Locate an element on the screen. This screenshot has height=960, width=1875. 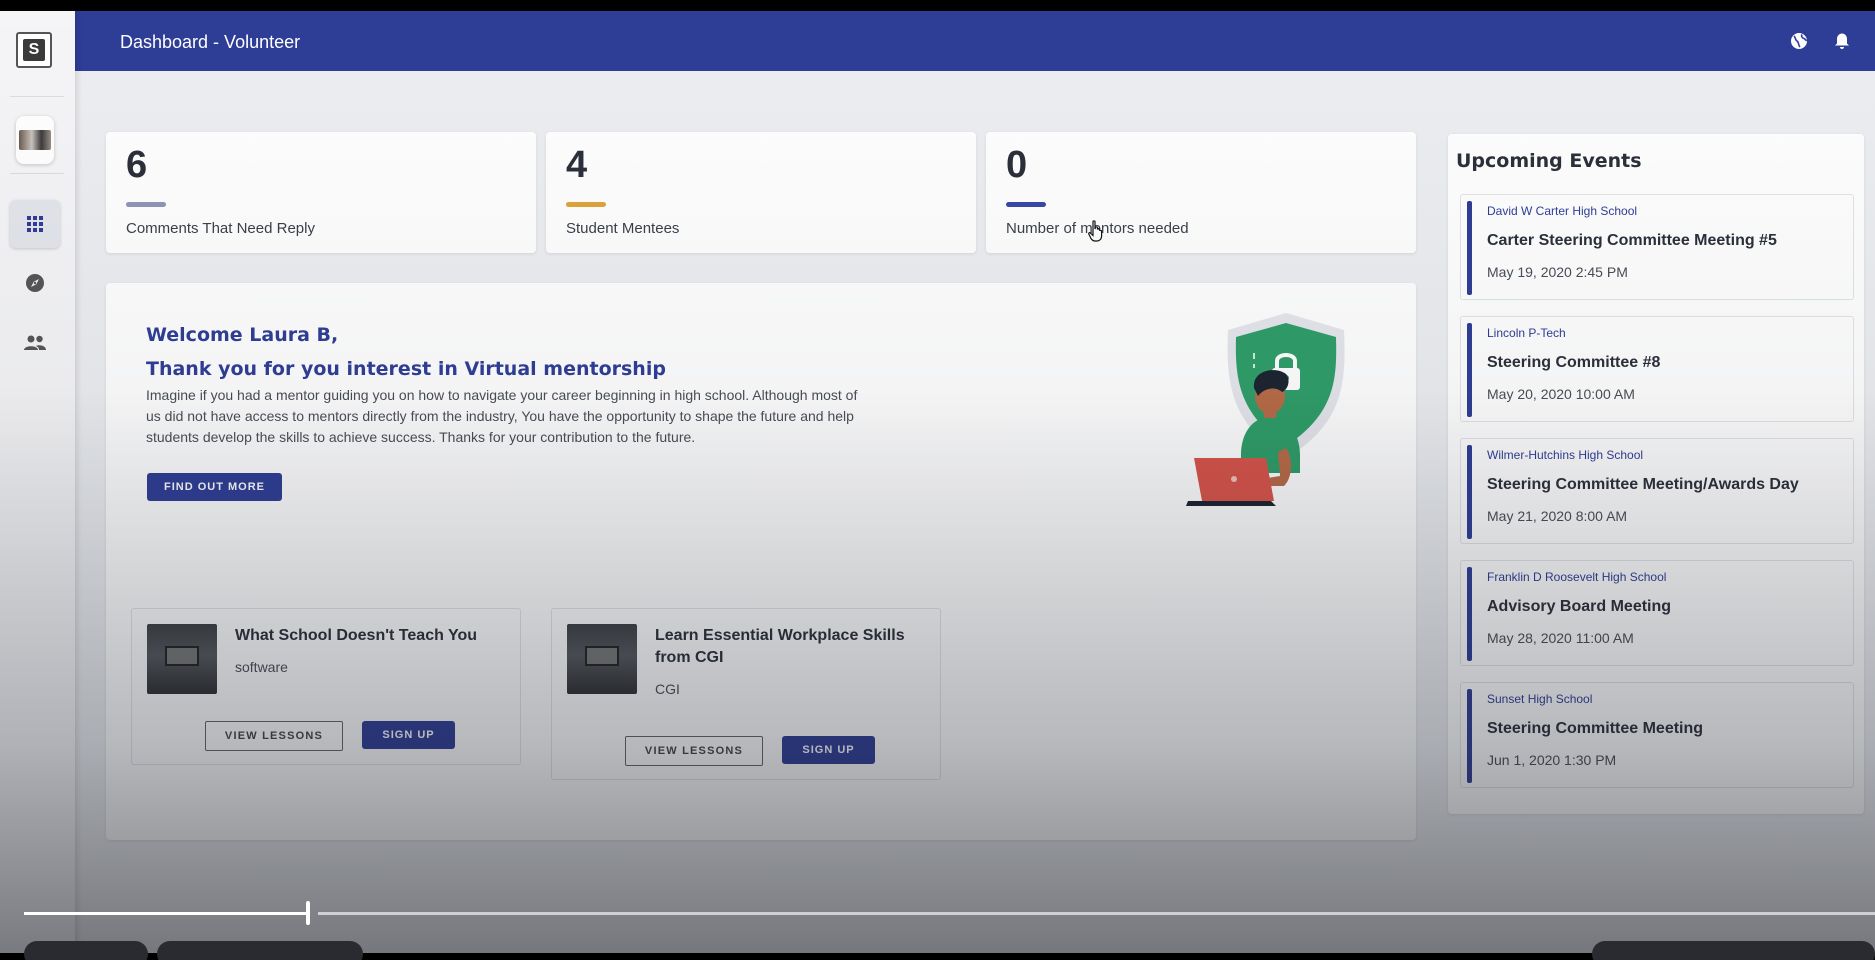
welcome-greeting: Welcome Laura B, is located at coordinates (242, 335).